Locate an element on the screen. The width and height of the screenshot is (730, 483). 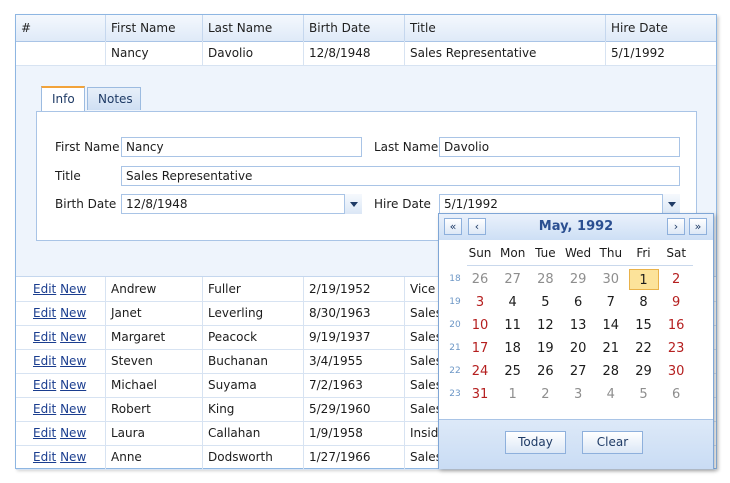
first-name-field is located at coordinates (241, 147).